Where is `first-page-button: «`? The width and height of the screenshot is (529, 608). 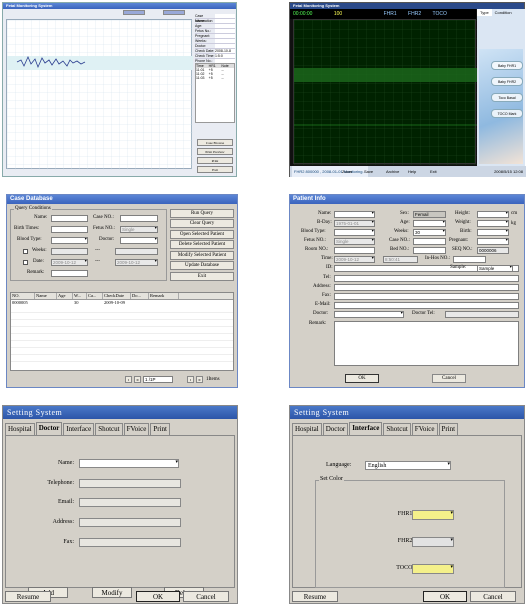
first-page-button: « is located at coordinates (137, 379).